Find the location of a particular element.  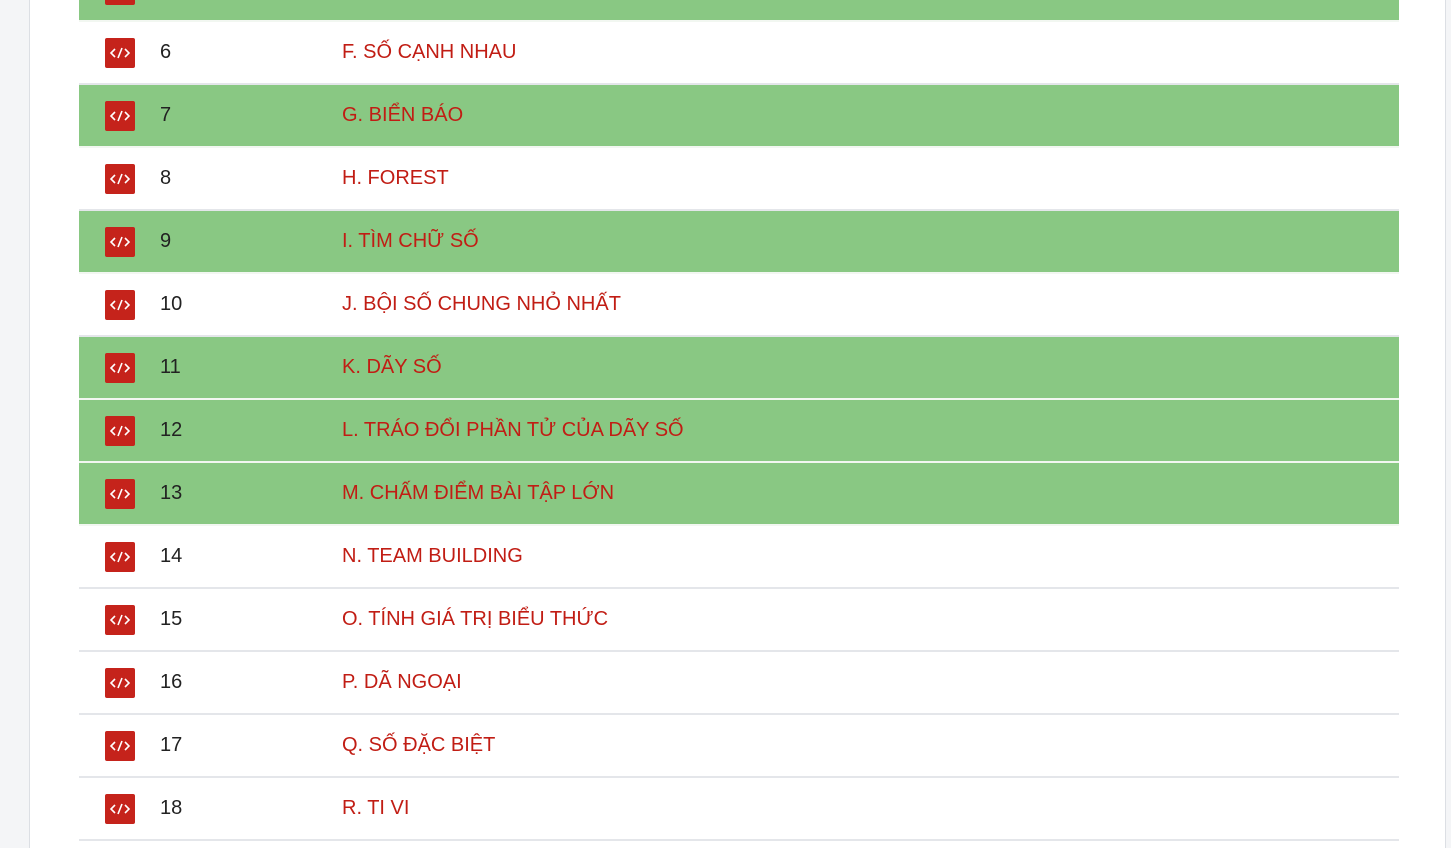

problem-number: 12 is located at coordinates (171, 430).